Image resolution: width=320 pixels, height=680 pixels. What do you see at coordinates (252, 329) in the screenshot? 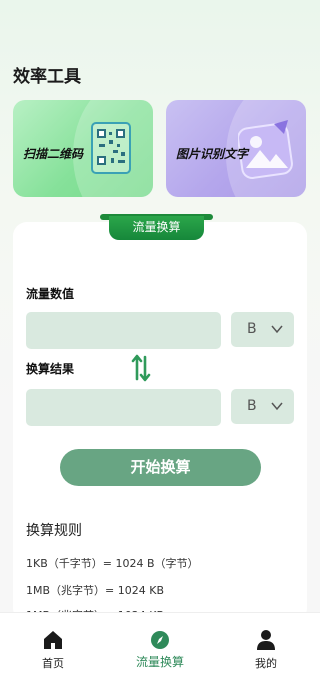
I see `input-unit-value: B` at bounding box center [252, 329].